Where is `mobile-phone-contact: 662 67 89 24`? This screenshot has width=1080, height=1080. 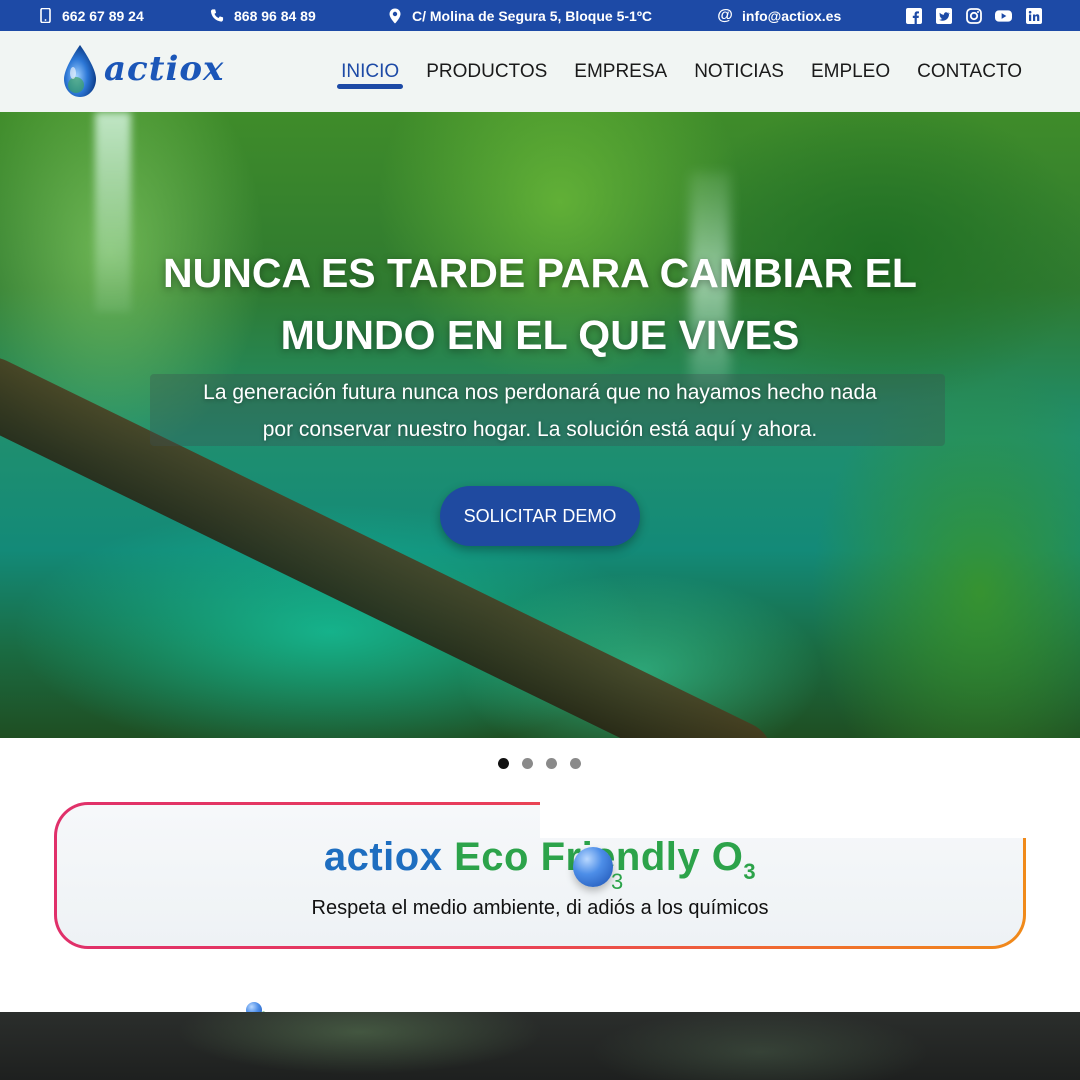
mobile-phone-contact: 662 67 89 24 is located at coordinates (91, 15).